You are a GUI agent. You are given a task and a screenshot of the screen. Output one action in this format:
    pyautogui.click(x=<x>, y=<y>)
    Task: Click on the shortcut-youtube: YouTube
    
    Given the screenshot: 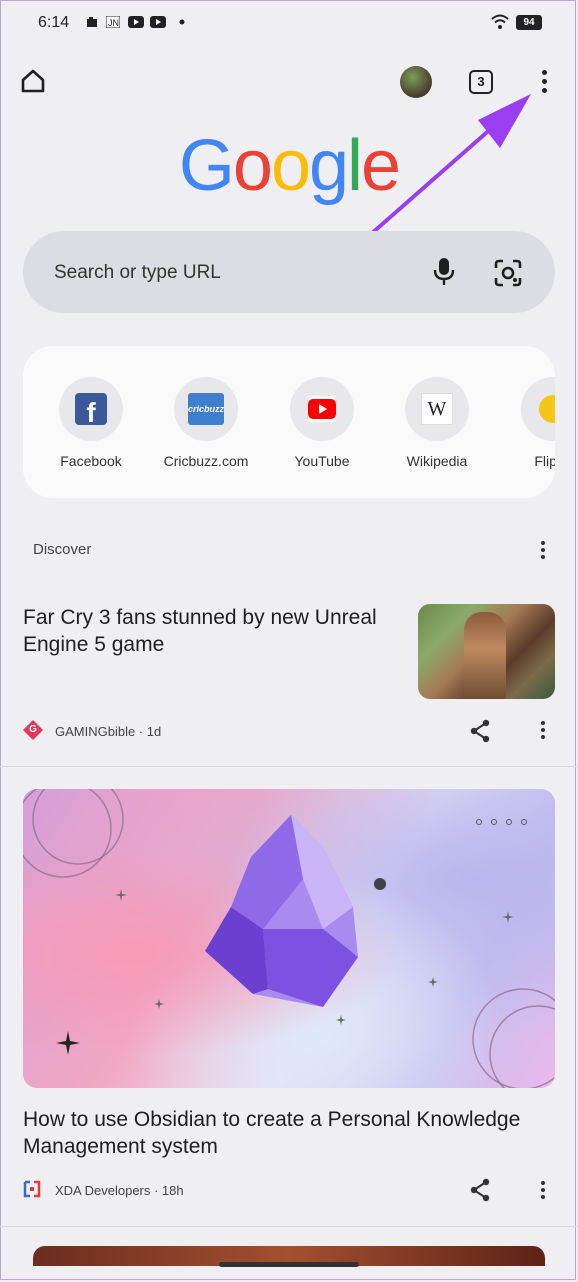 What is the action you would take?
    pyautogui.click(x=322, y=423)
    